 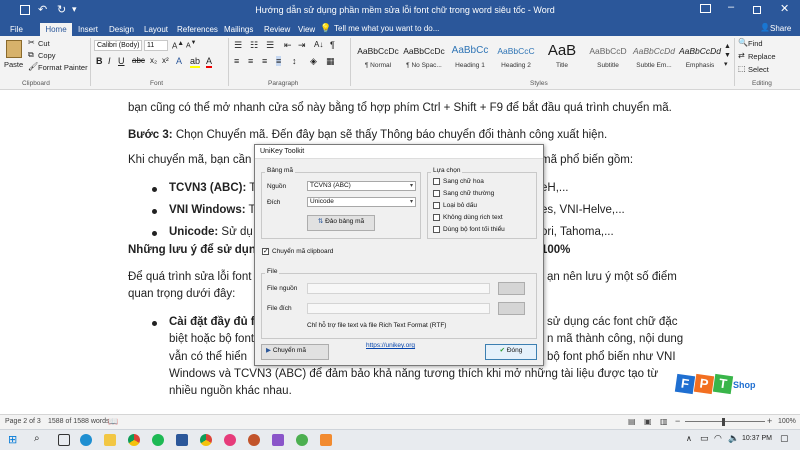 What do you see at coordinates (306, 29) in the screenshot?
I see `tab-view: View` at bounding box center [306, 29].